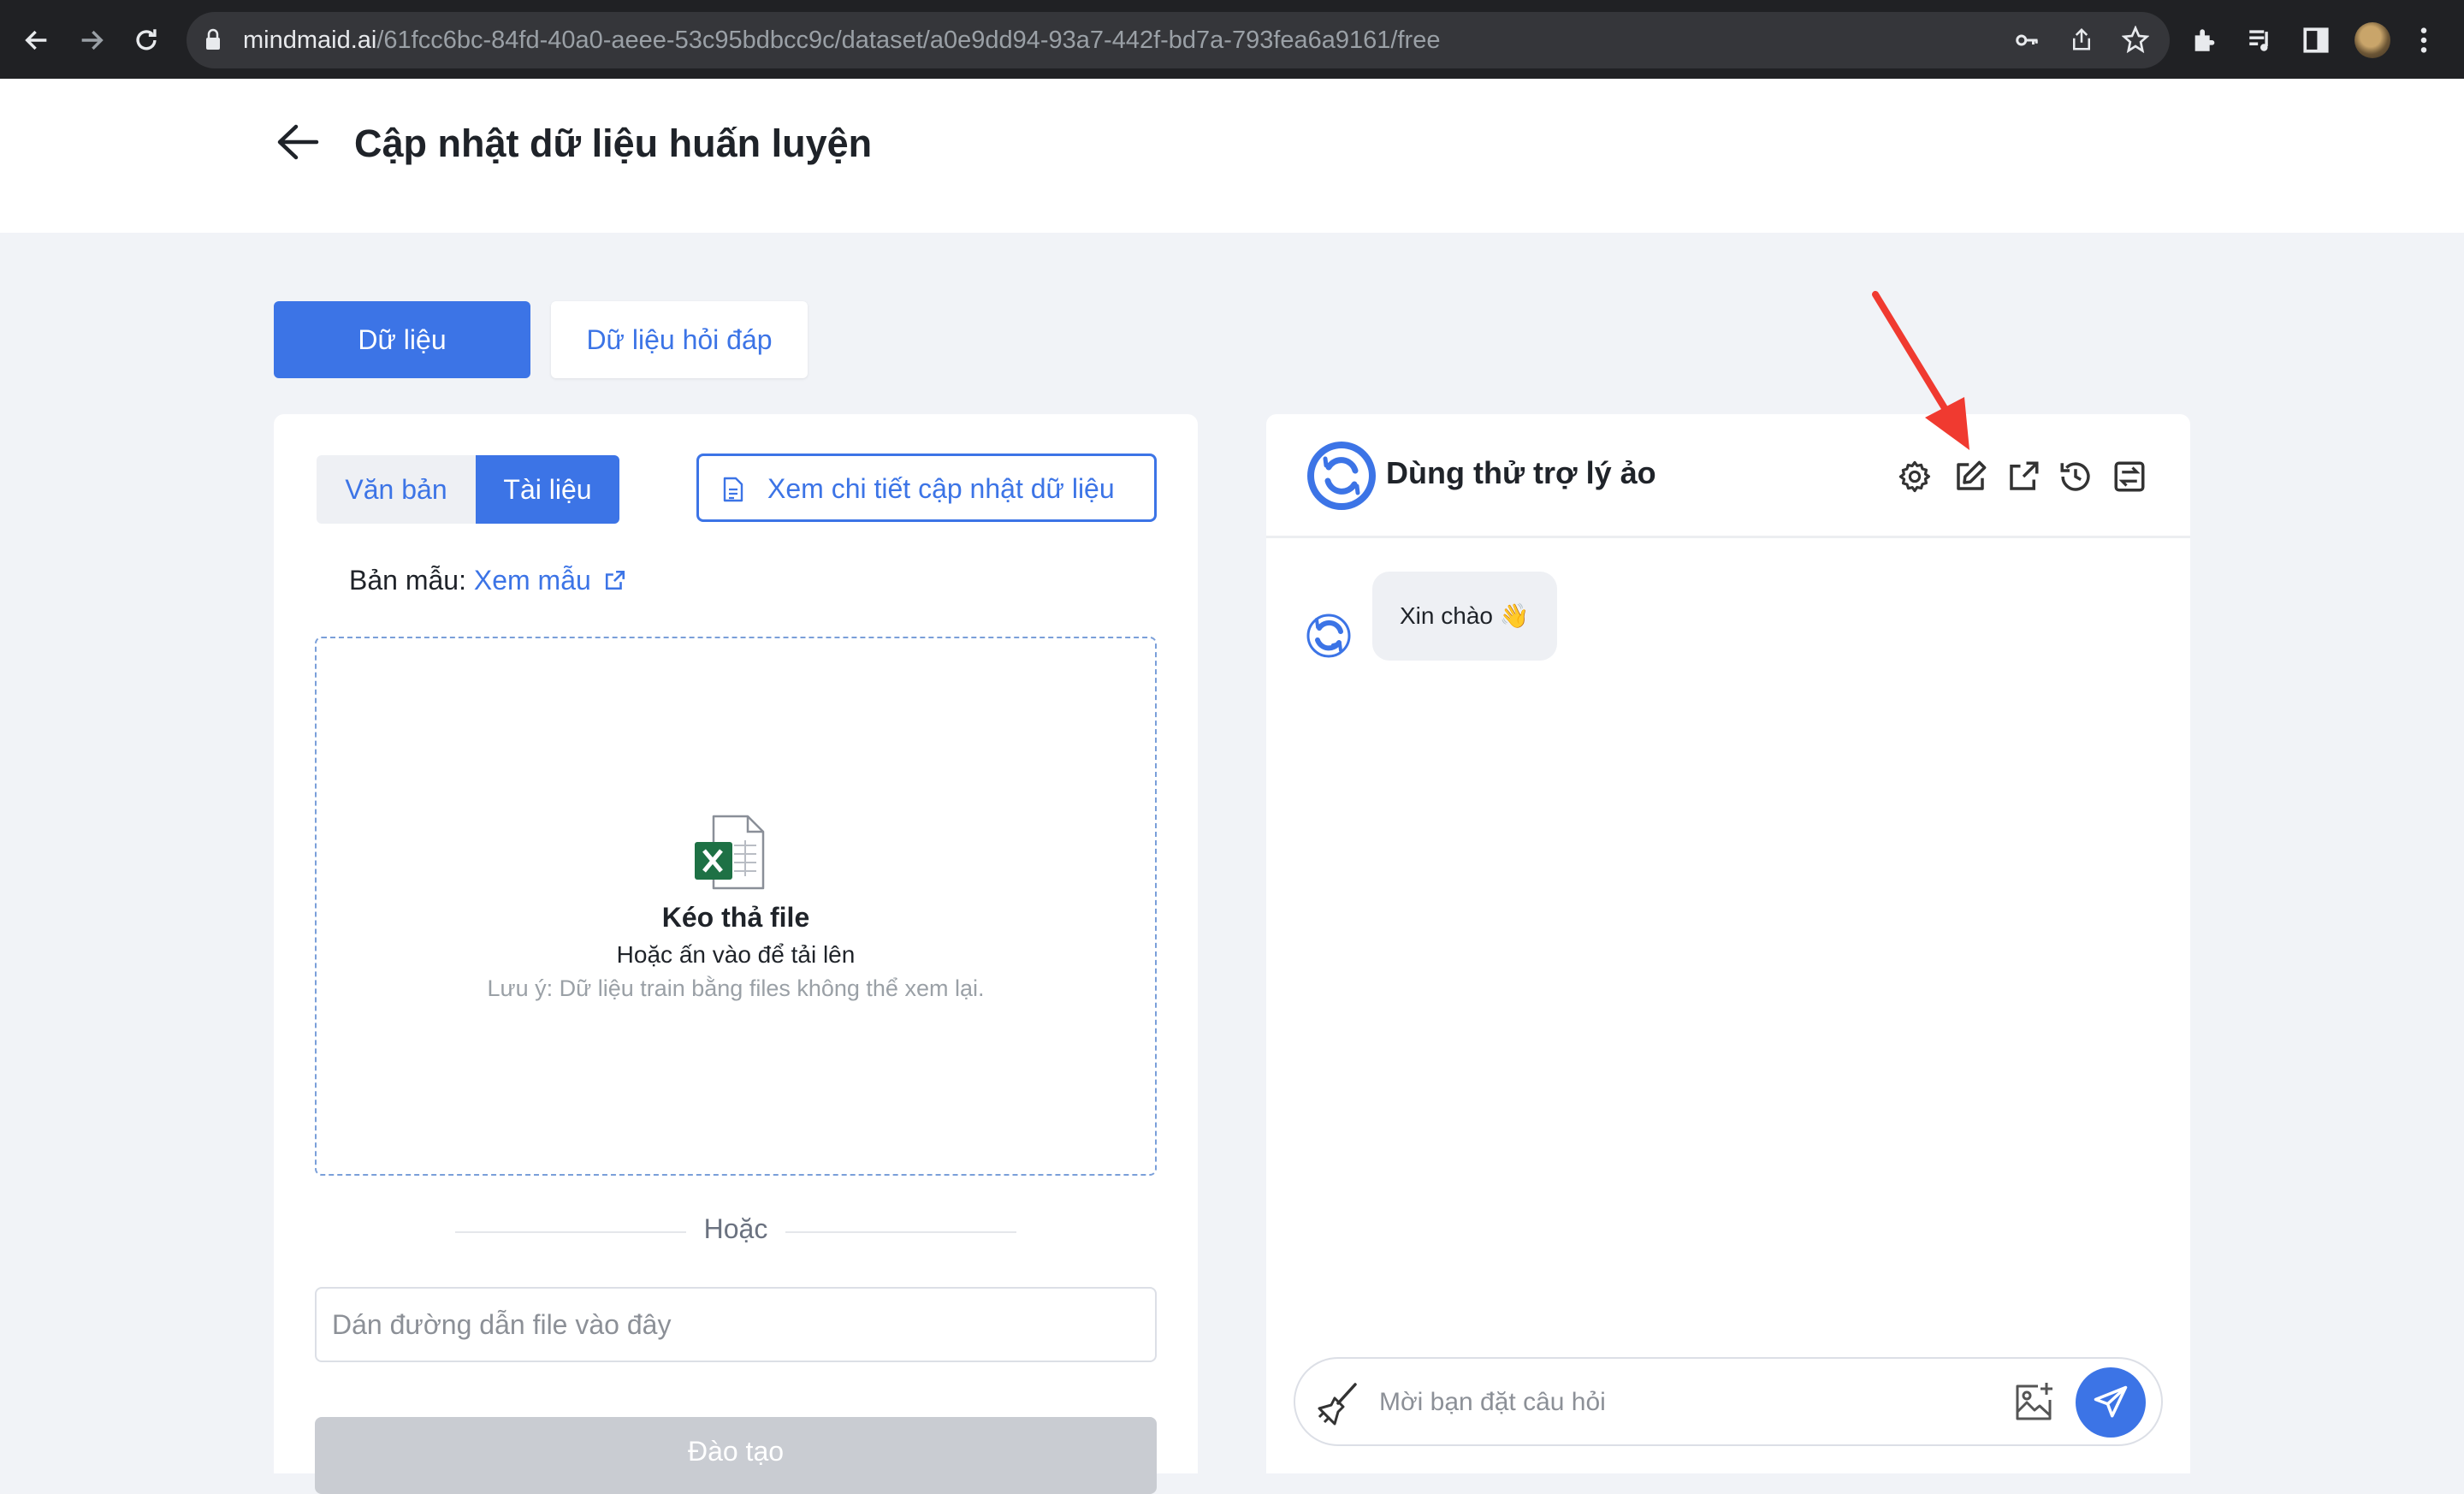 The height and width of the screenshot is (1494, 2464). Describe the element at coordinates (615, 580) in the screenshot. I see `external-link-icon` at that location.